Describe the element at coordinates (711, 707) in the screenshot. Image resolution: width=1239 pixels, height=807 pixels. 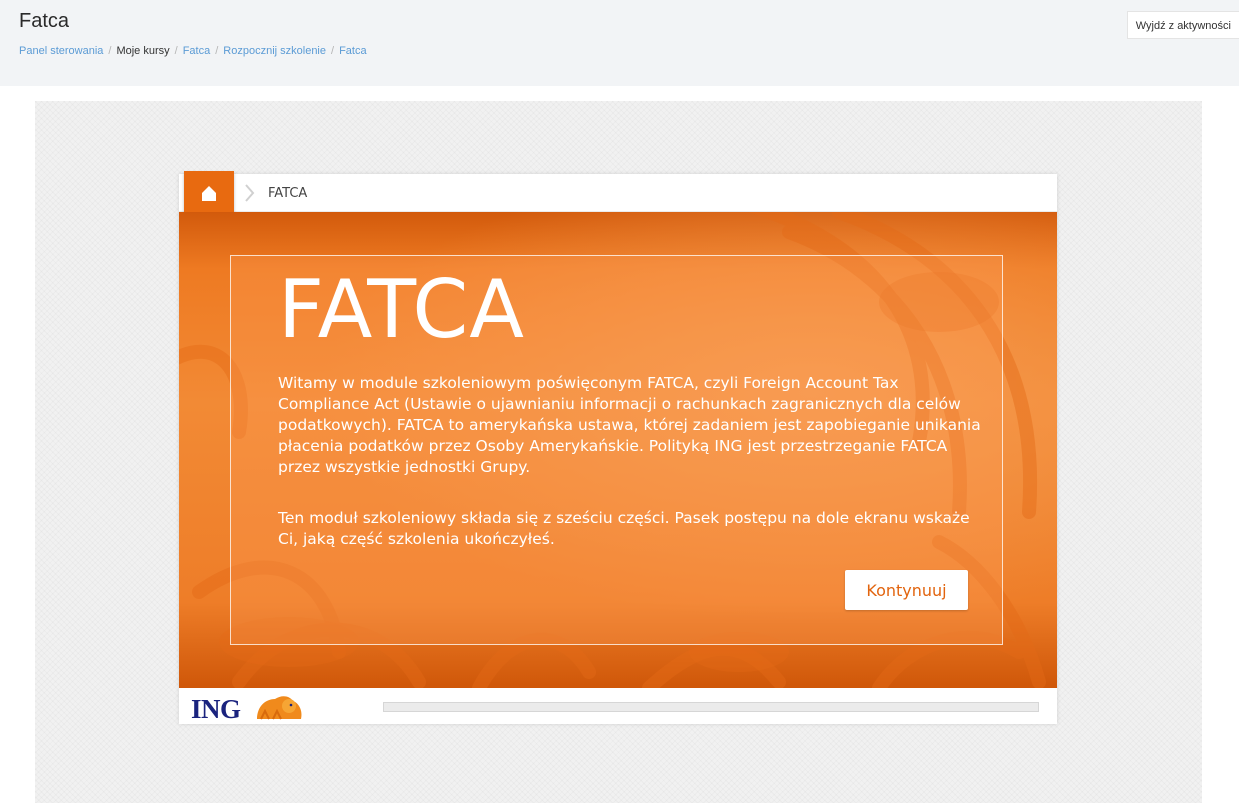
I see `progress-bar` at that location.